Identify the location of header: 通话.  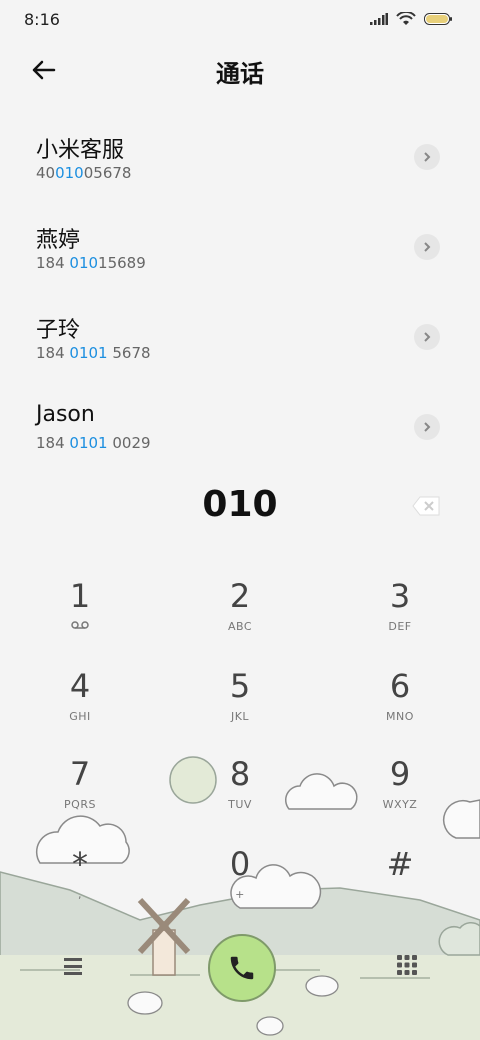
(240, 70).